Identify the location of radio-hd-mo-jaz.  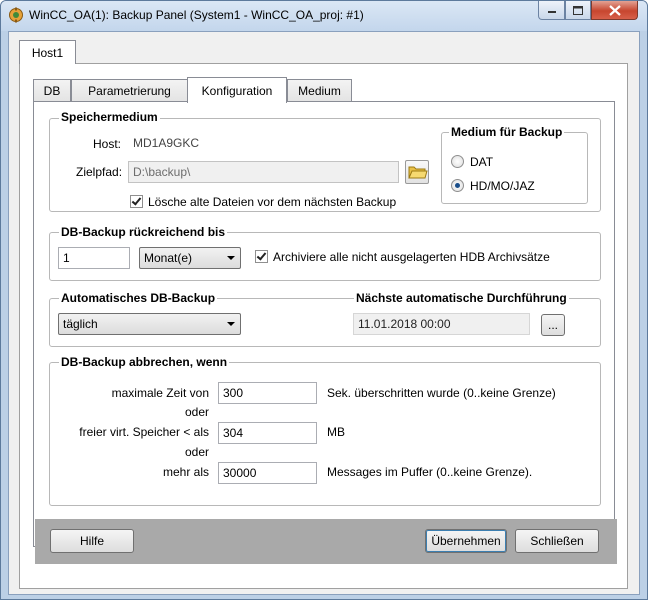
(457, 185).